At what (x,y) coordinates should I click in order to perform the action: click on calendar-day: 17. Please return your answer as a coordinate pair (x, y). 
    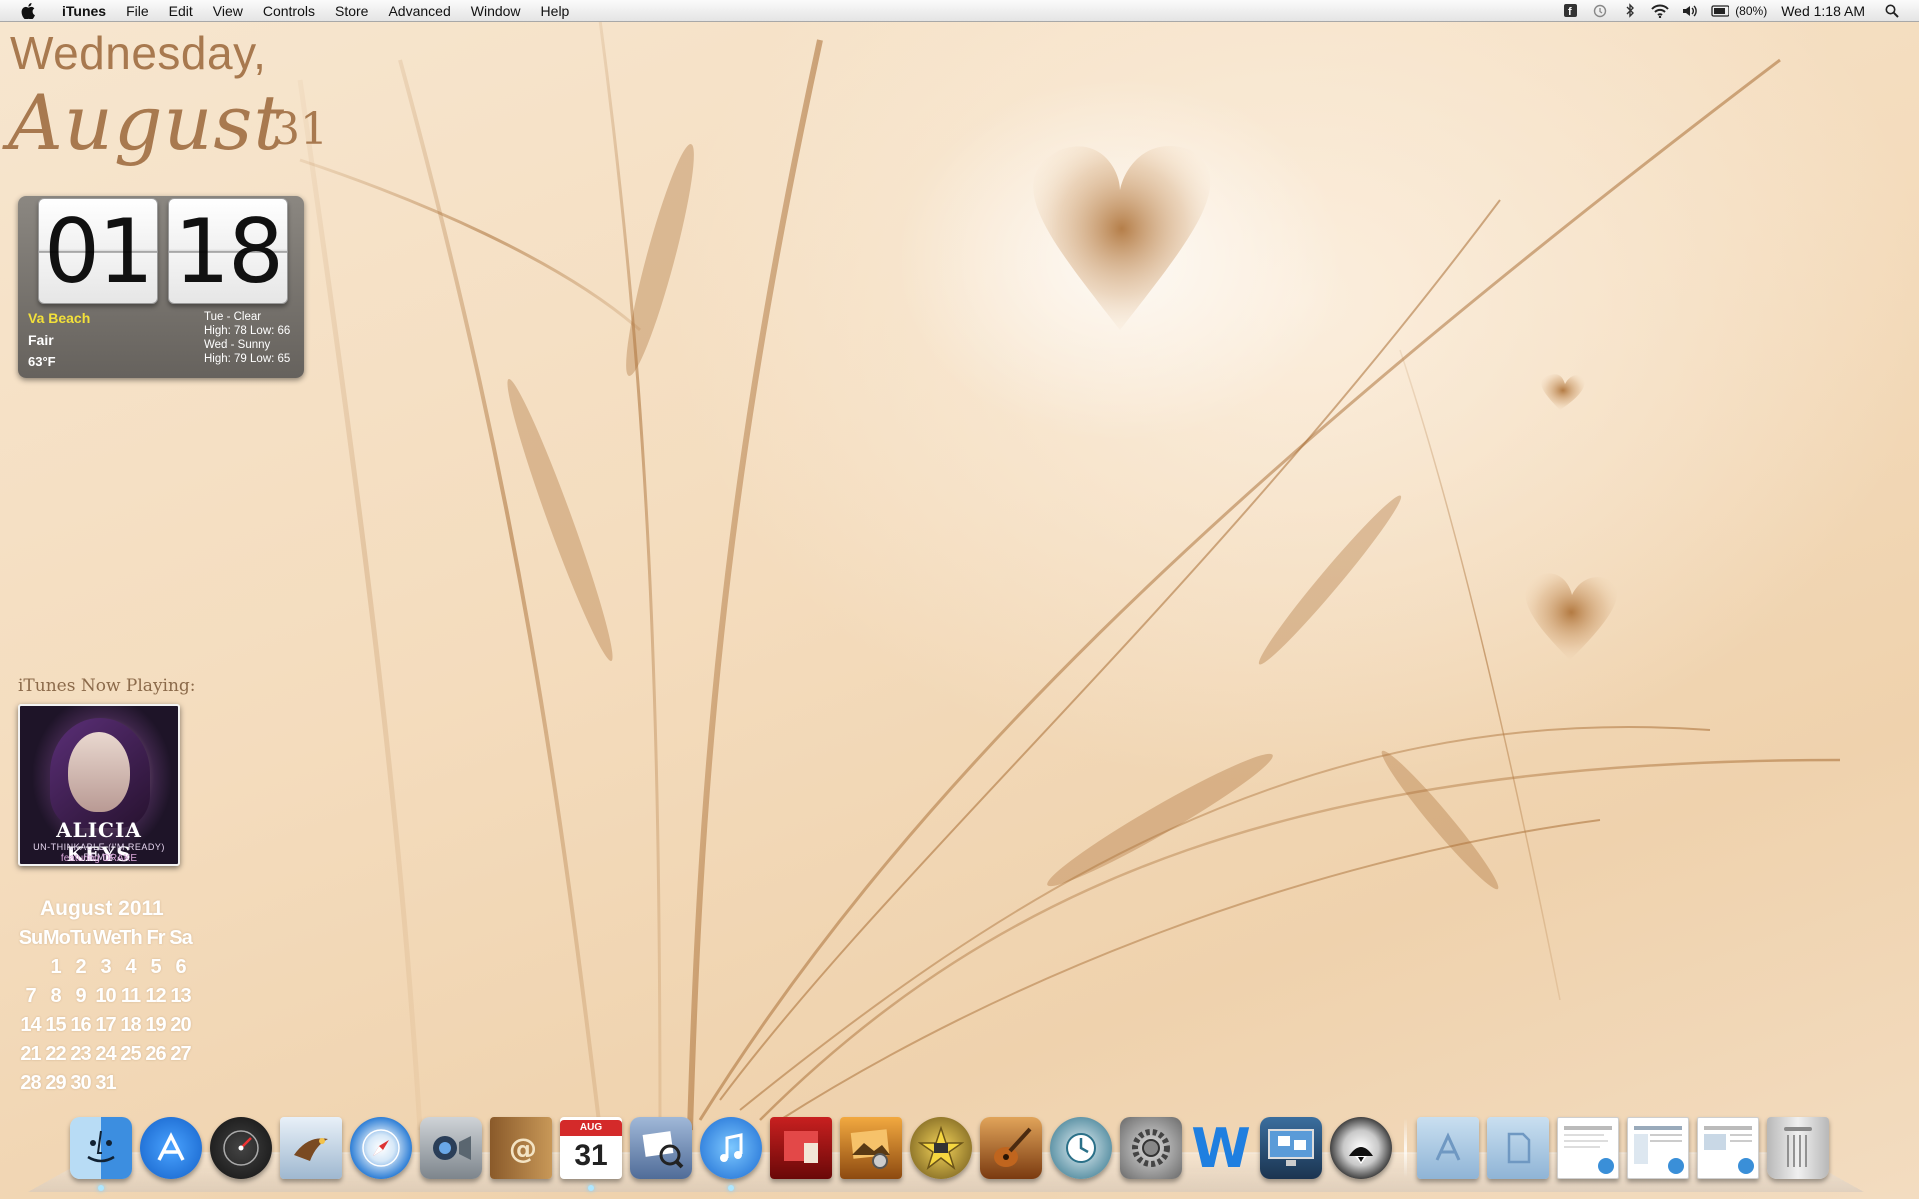
    Looking at the image, I should click on (105, 1025).